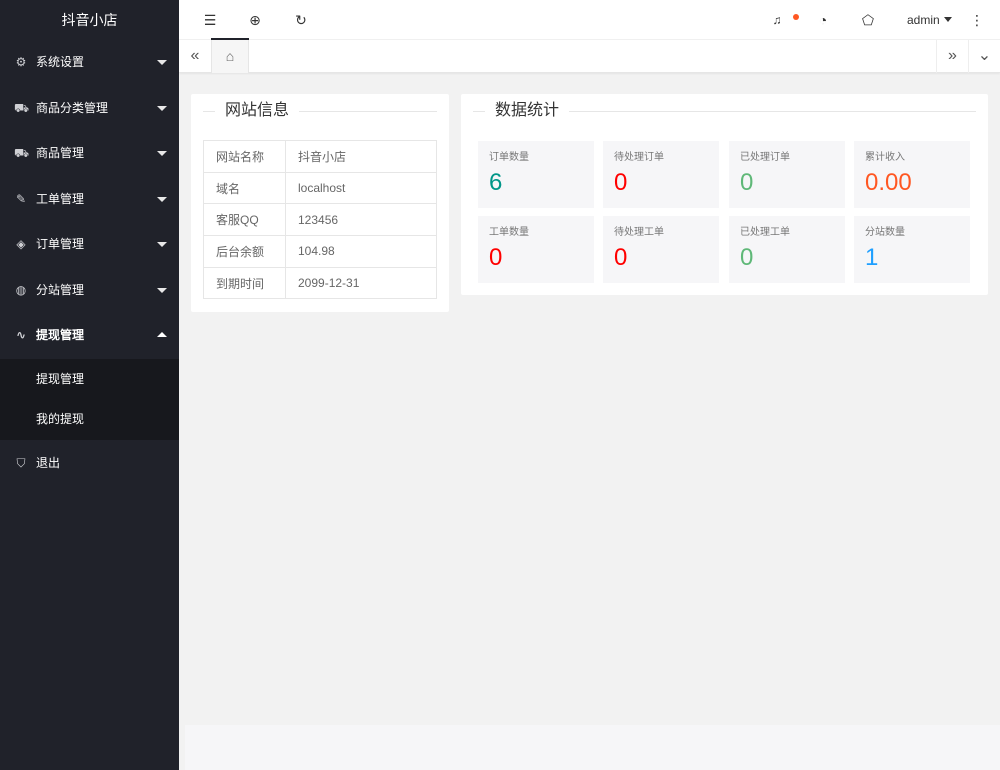  What do you see at coordinates (89, 154) in the screenshot?
I see `sidebar-item-product-management: ⛟ 商品管理` at bounding box center [89, 154].